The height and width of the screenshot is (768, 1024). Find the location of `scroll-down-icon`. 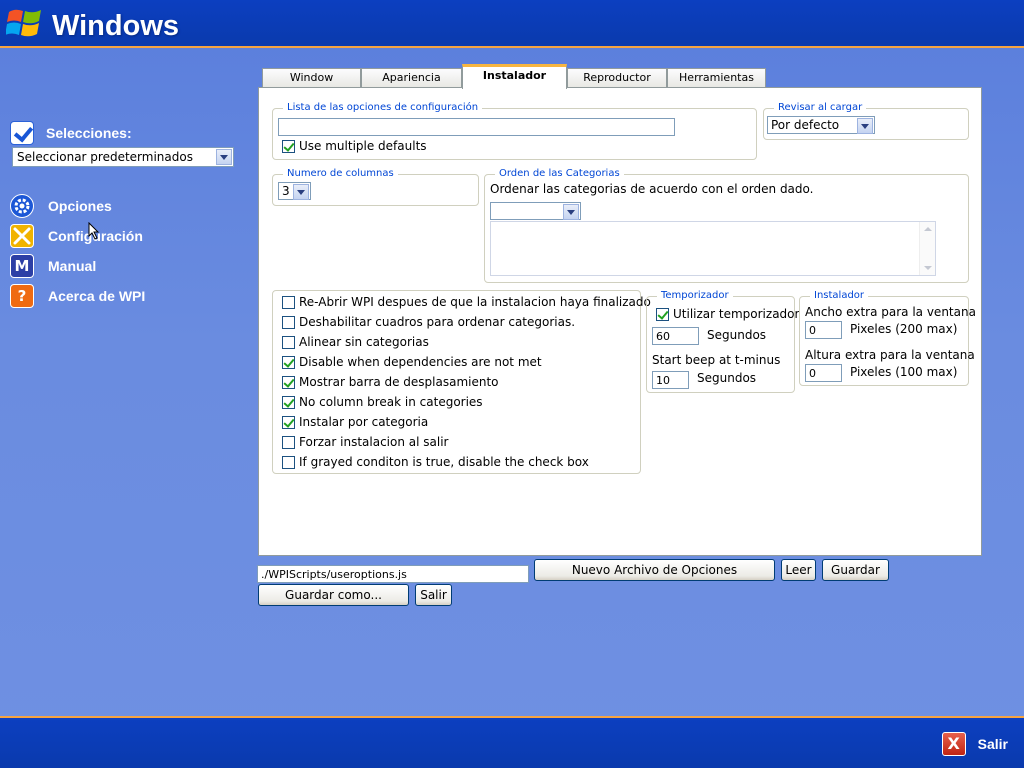

scroll-down-icon is located at coordinates (928, 268).